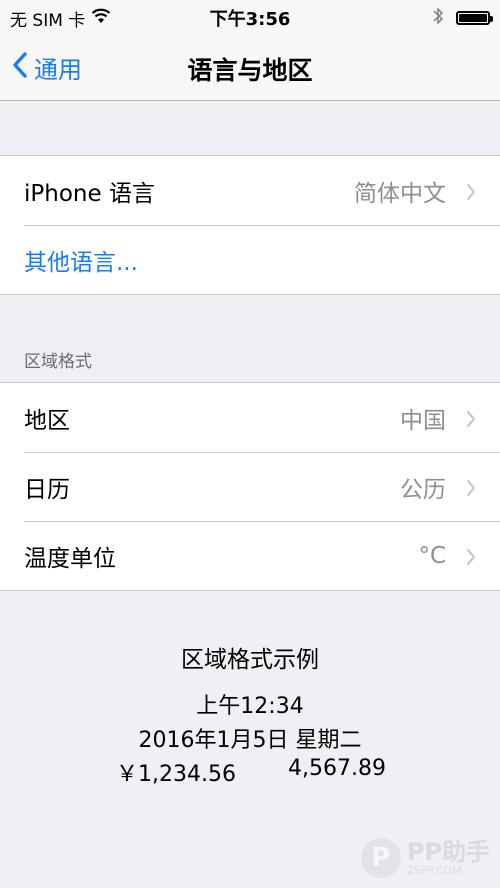 The height and width of the screenshot is (888, 500). I want to click on format-example-number: 4,567.89, so click(337, 768).